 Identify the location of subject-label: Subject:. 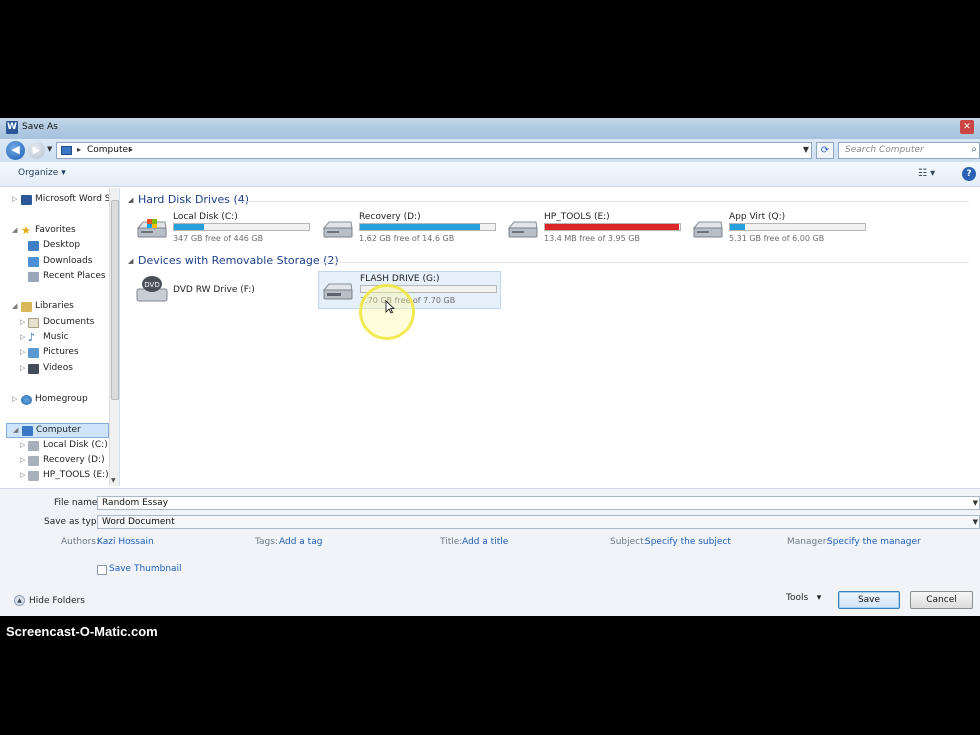
(628, 542).